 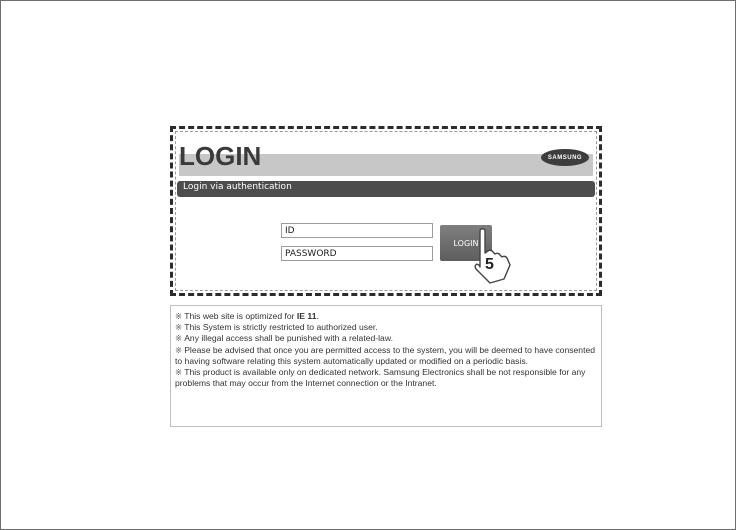 I want to click on hand-pointer-icon: 5, so click(x=492, y=256).